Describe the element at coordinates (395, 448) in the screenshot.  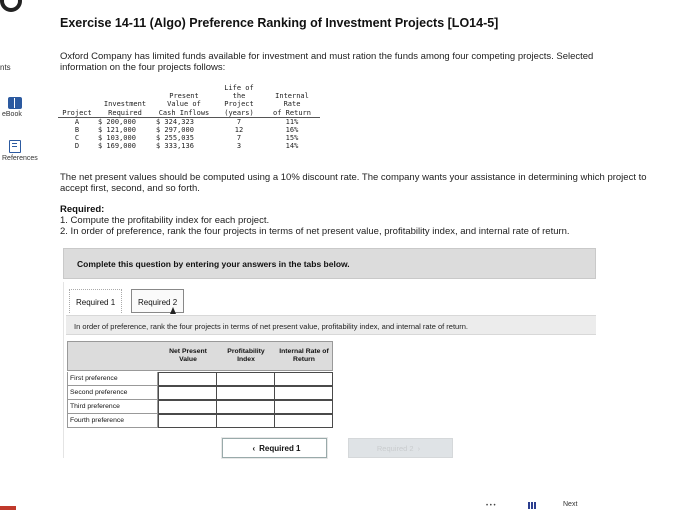
I see `next-tab-label: Required 2` at that location.